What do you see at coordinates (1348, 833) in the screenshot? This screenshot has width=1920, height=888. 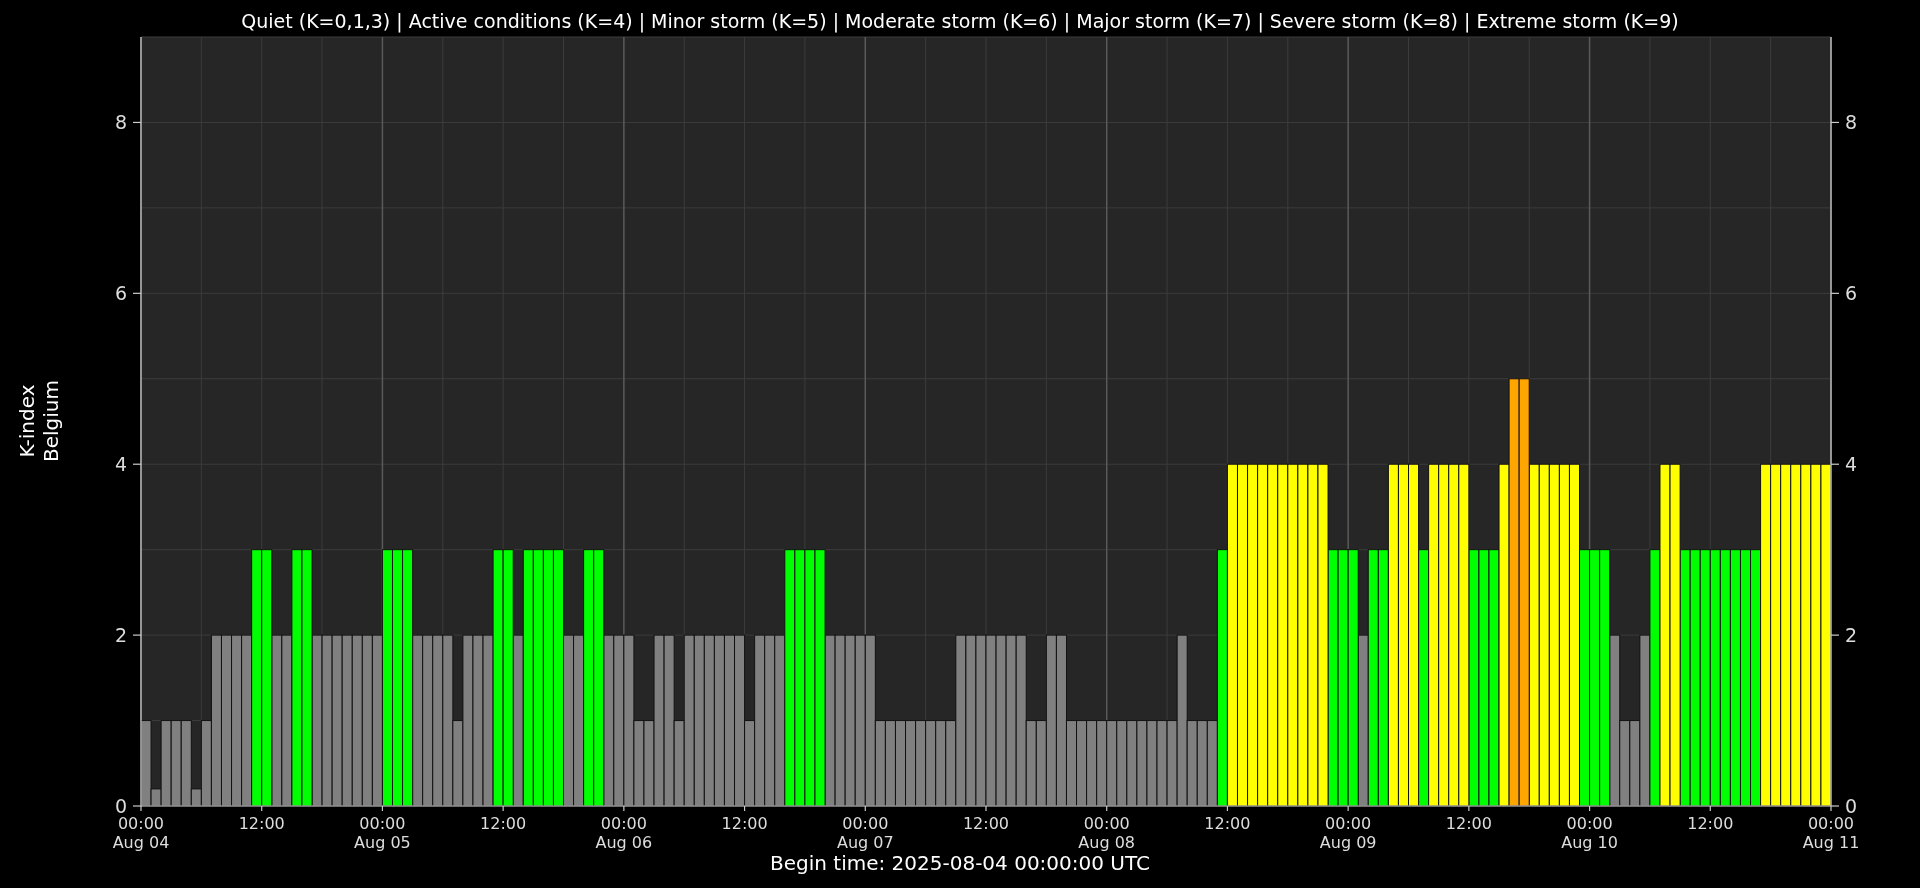 I see `x-tick-label: 00:00 Aug 09` at bounding box center [1348, 833].